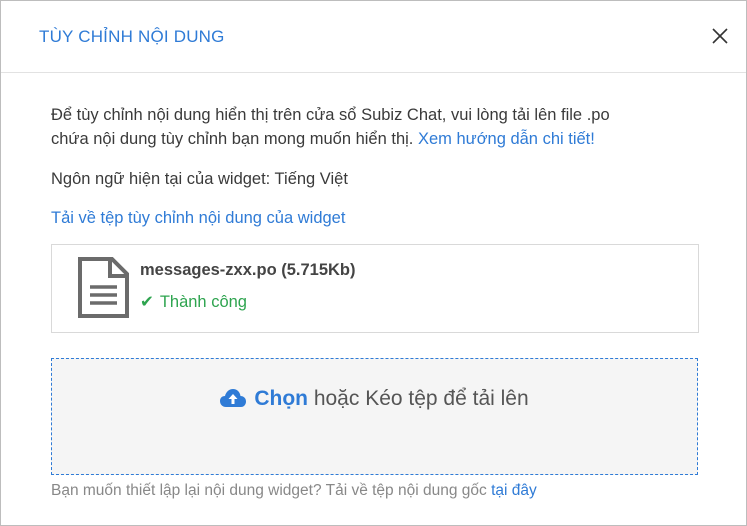 Image resolution: width=747 pixels, height=526 pixels. I want to click on upload-status: ✔ Thành công, so click(193, 302).